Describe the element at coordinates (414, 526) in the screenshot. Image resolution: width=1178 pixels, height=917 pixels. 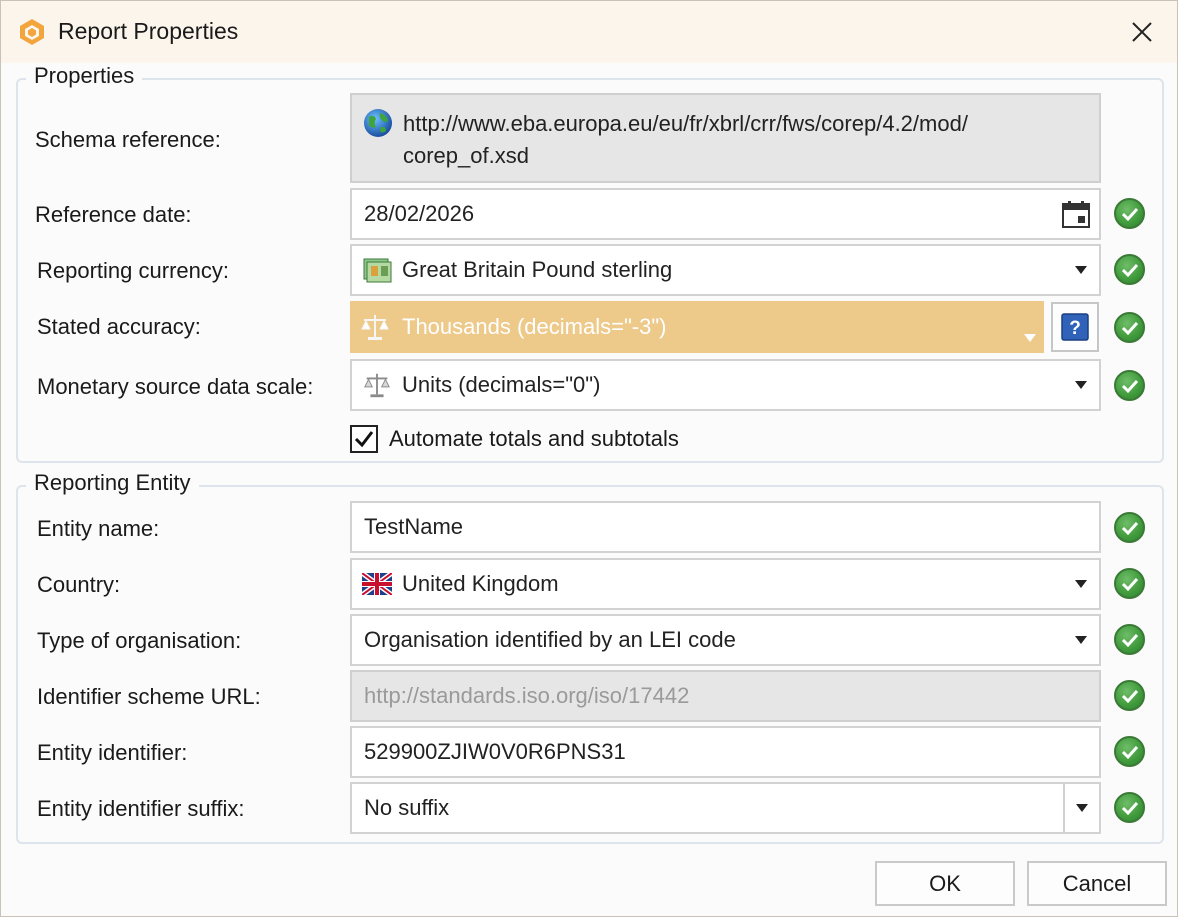
I see `entity-name-value: TestName` at that location.